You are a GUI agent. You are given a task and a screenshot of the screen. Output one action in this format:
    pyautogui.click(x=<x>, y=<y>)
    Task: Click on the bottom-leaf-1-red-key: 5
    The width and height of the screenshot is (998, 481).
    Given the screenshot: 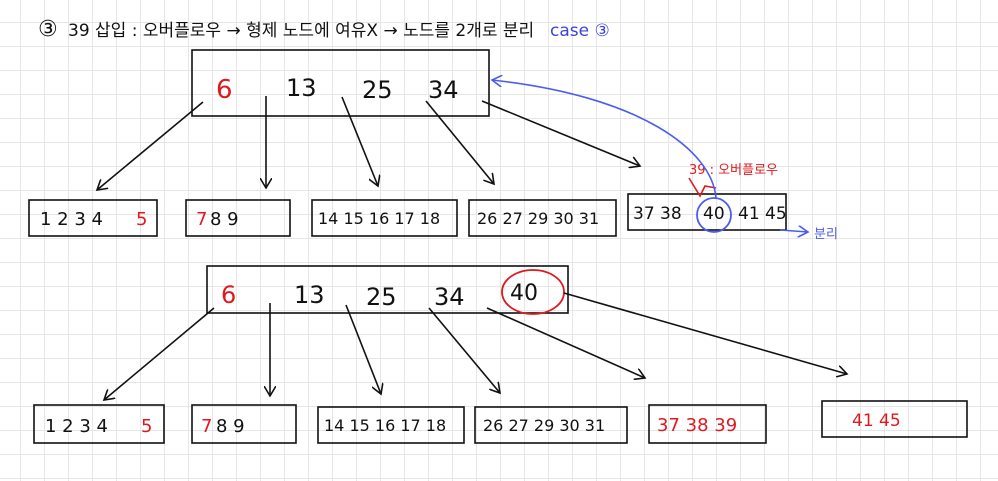 What is the action you would take?
    pyautogui.click(x=146, y=426)
    